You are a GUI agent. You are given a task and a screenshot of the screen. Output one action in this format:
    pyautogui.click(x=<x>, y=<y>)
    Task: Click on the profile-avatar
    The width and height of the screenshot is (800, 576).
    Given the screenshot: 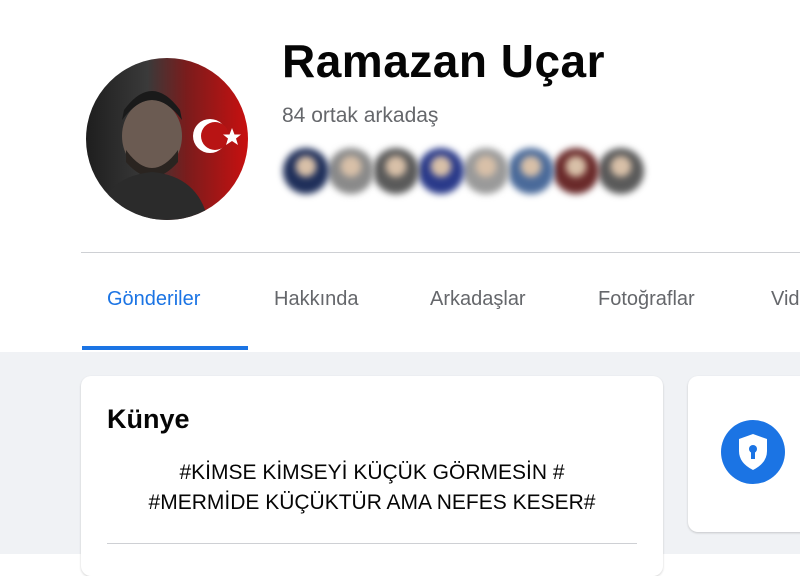 What is the action you would take?
    pyautogui.click(x=167, y=139)
    